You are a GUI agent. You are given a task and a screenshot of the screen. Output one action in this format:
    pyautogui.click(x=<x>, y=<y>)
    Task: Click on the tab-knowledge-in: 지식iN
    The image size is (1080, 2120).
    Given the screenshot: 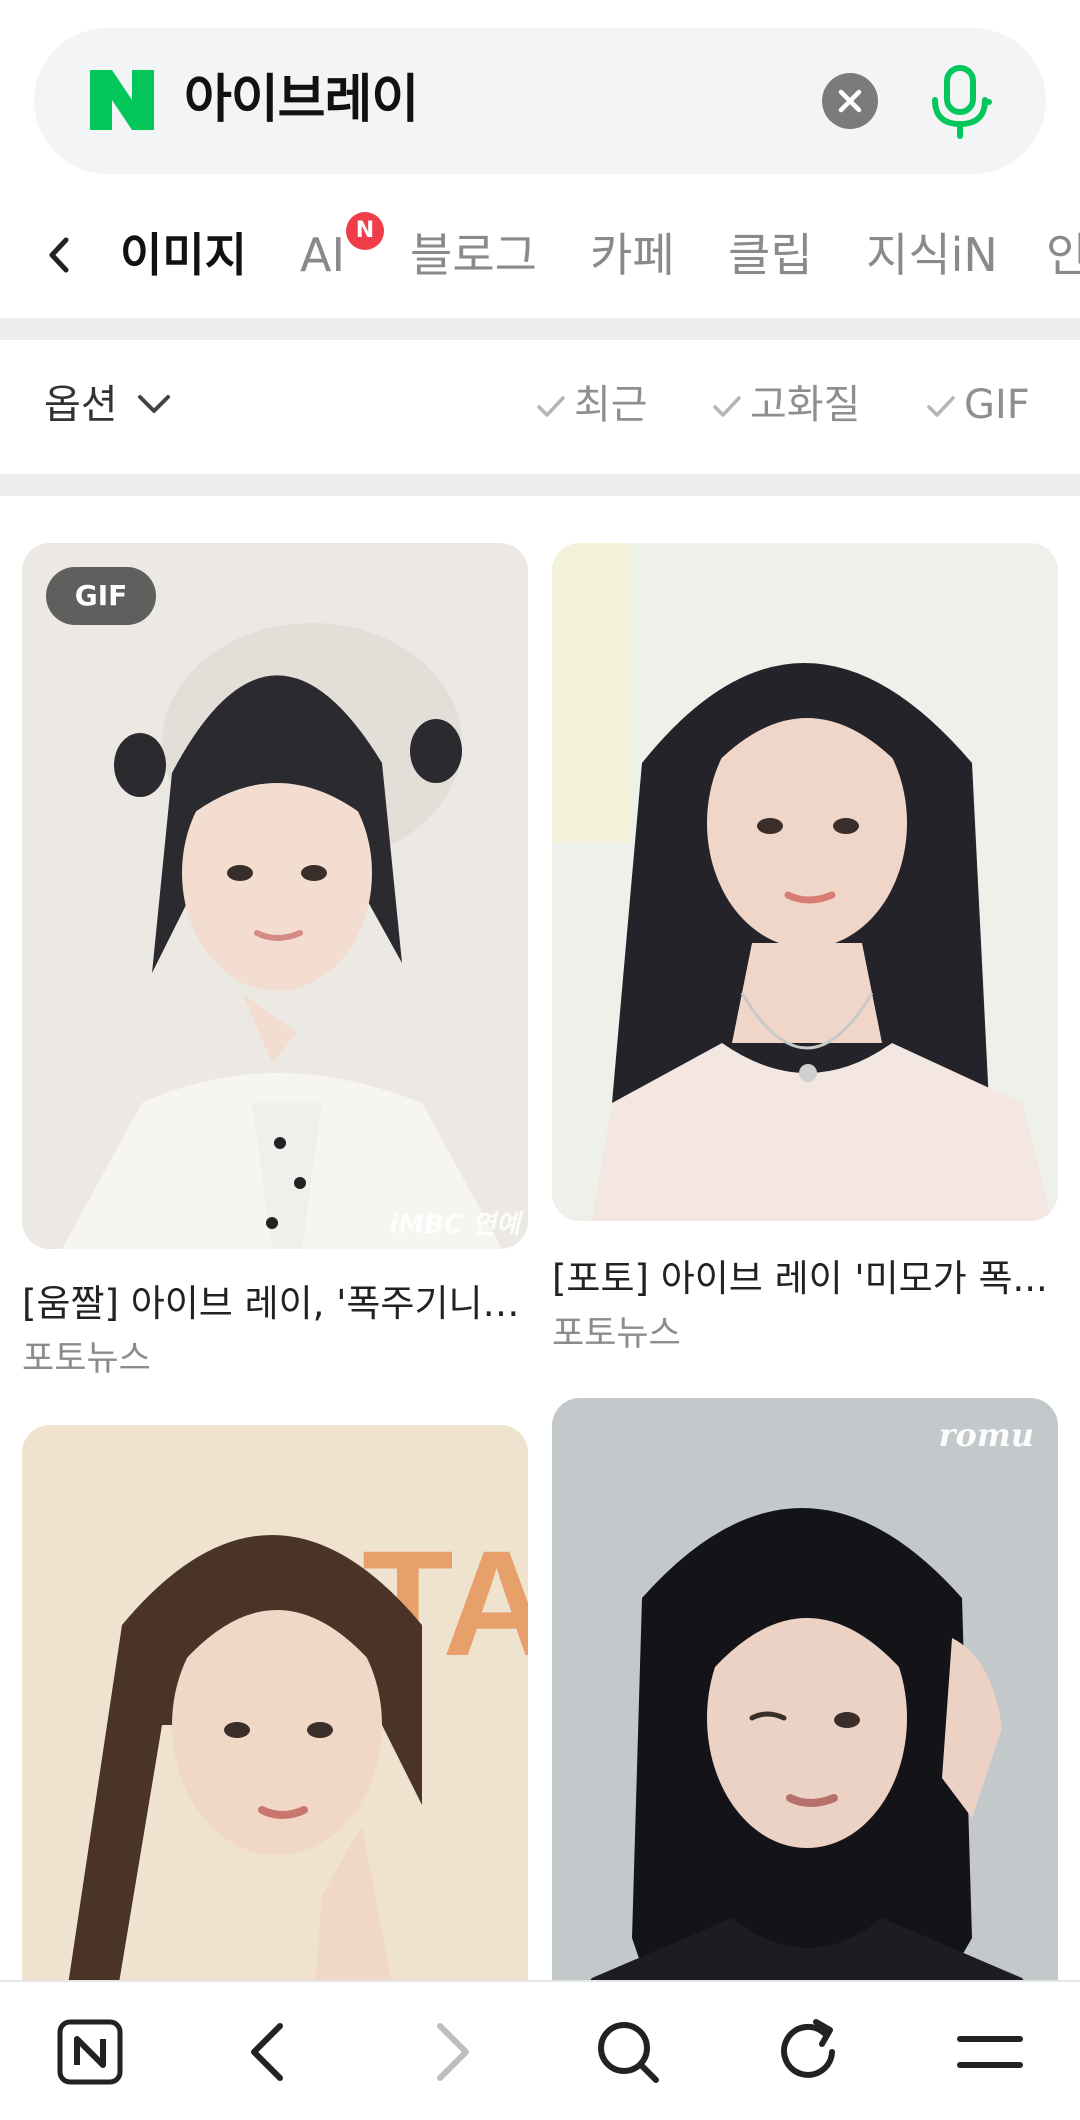 What is the action you would take?
    pyautogui.click(x=932, y=255)
    